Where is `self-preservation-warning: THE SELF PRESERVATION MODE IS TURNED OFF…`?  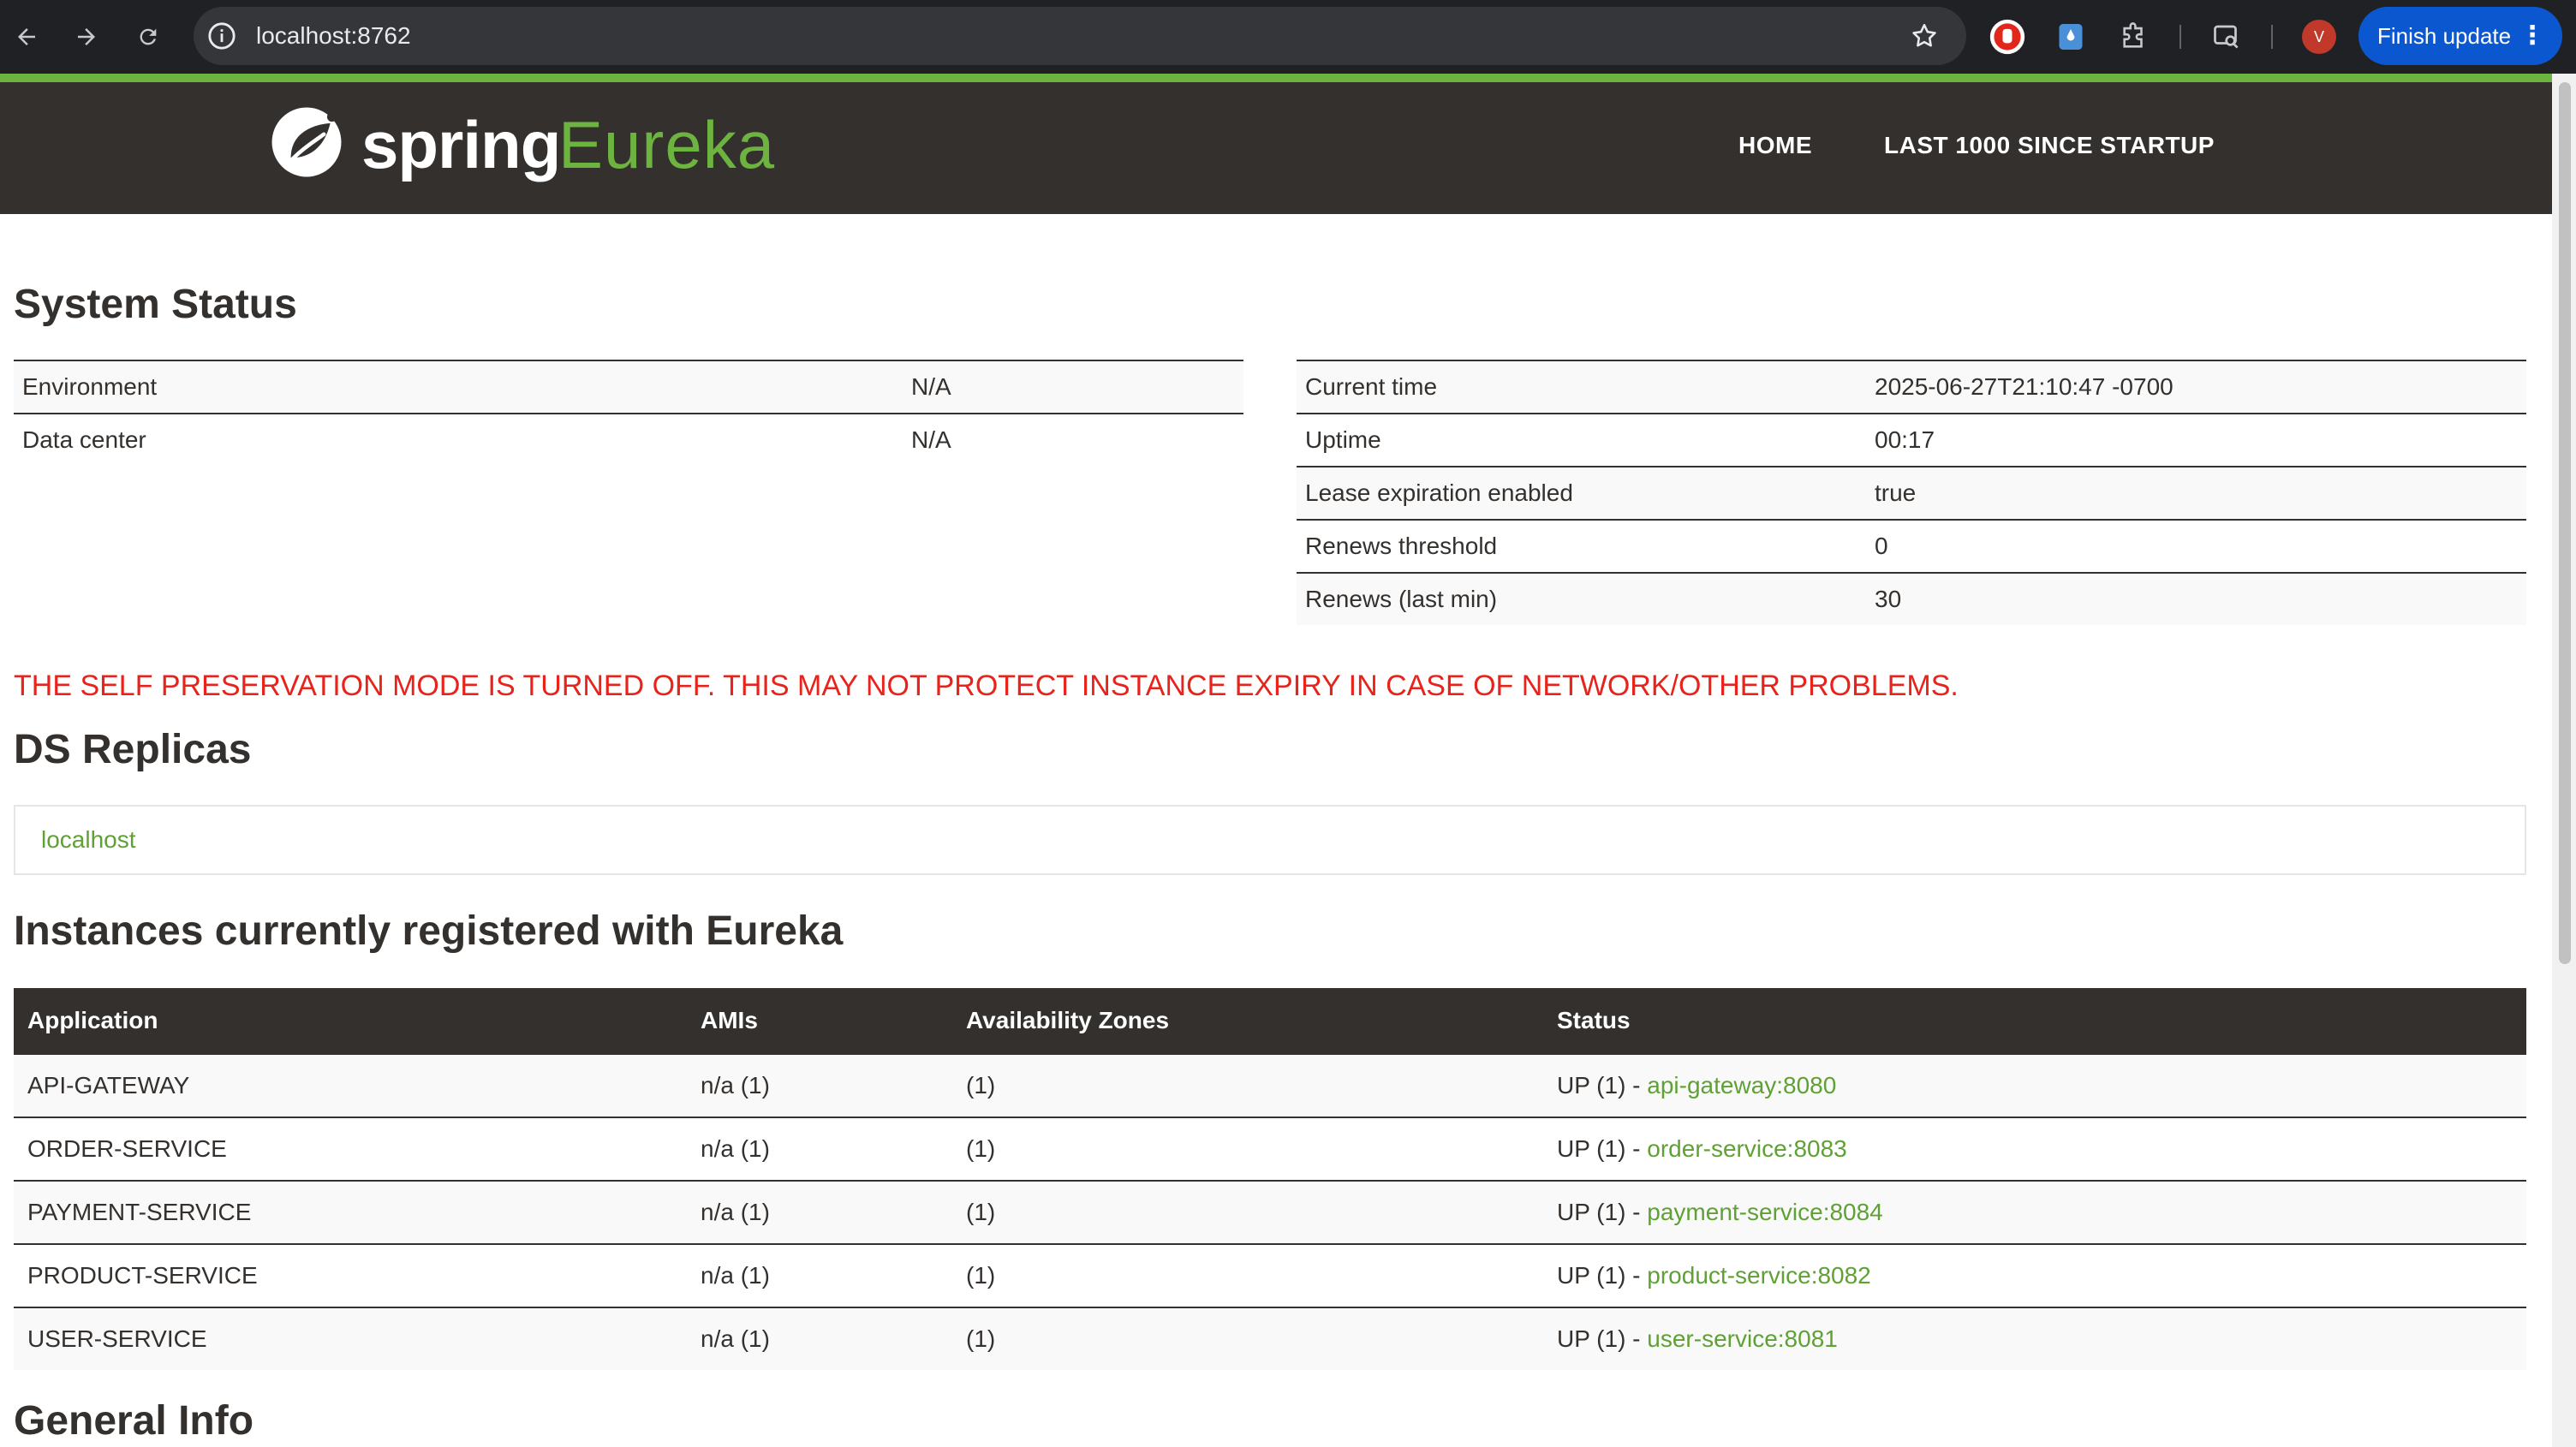 self-preservation-warning: THE SELF PRESERVATION MODE IS TURNED OFF… is located at coordinates (986, 686).